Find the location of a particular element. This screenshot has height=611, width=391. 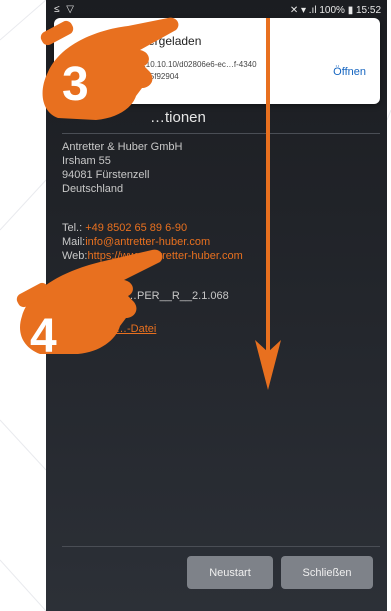

web-label: Web: is located at coordinates (75, 256).